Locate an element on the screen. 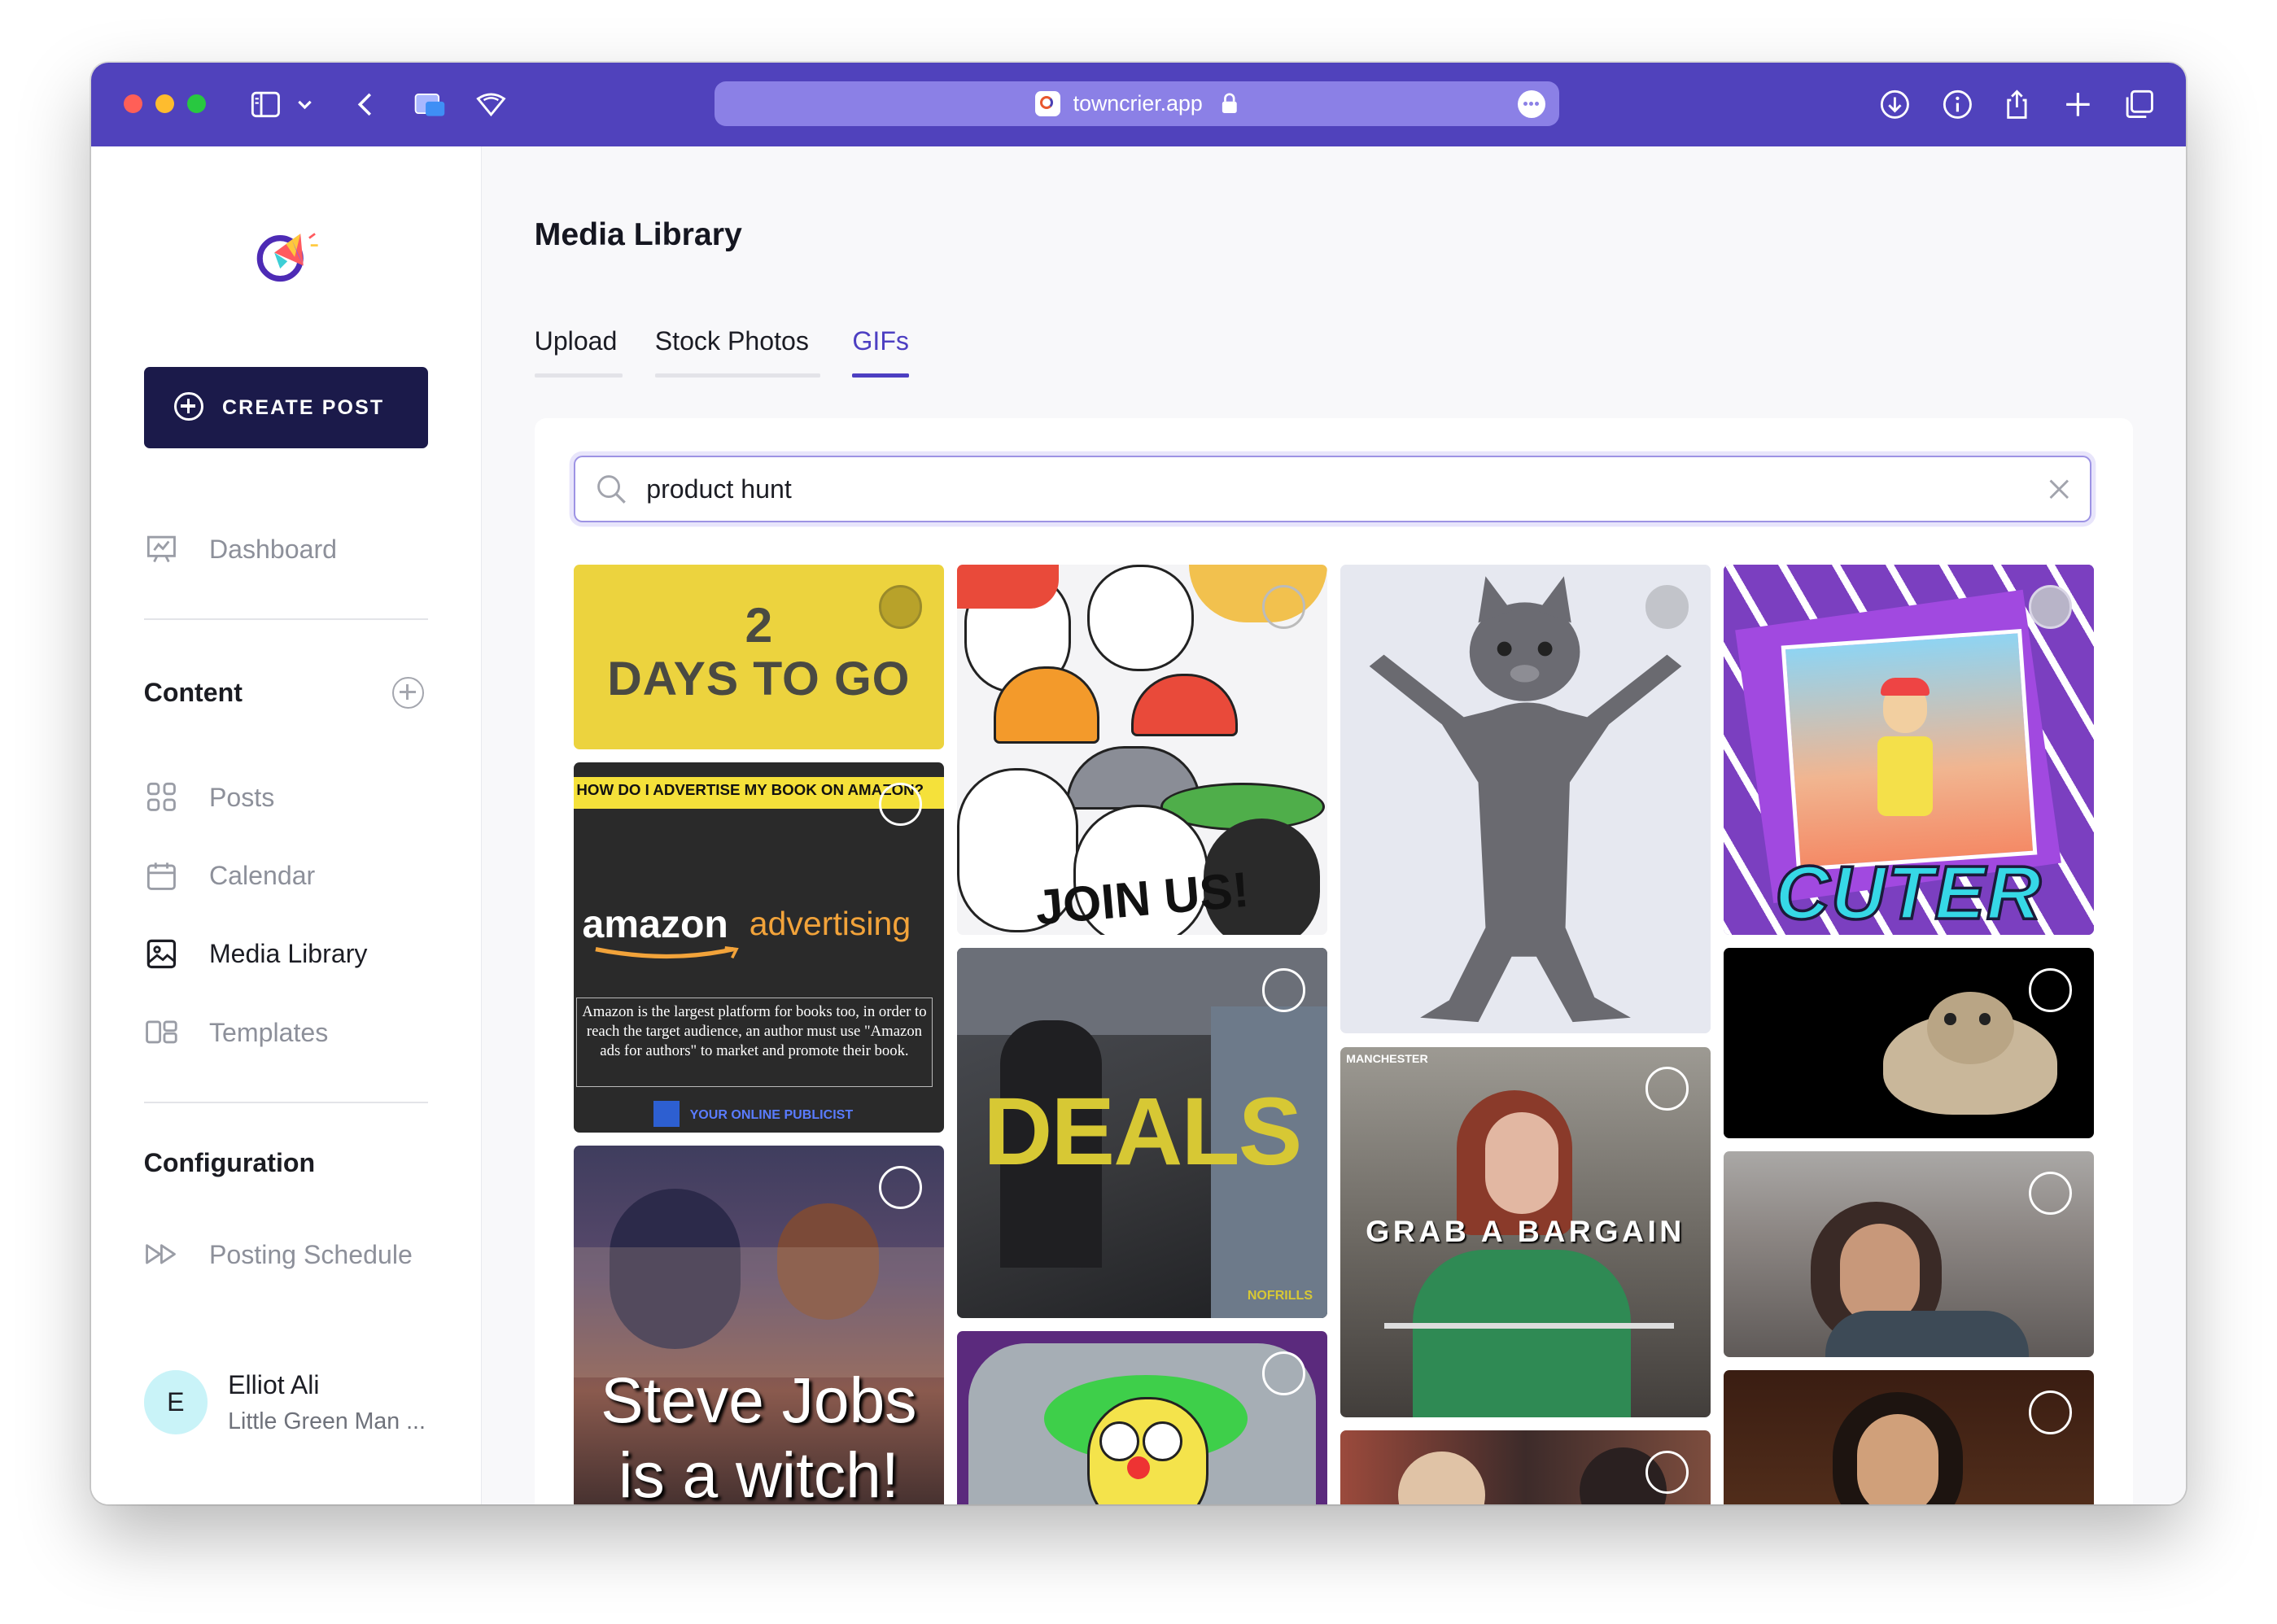 The image size is (2277, 1624). minimize-window-button is located at coordinates (165, 104).